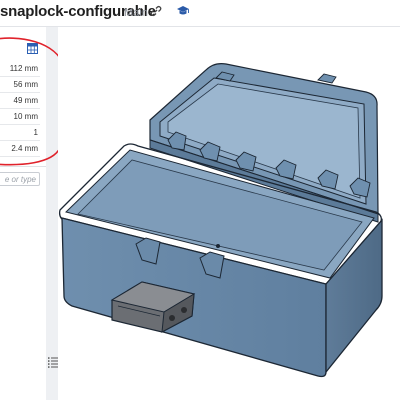 The width and height of the screenshot is (400, 400). I want to click on graduation-cap-icon, so click(183, 11).